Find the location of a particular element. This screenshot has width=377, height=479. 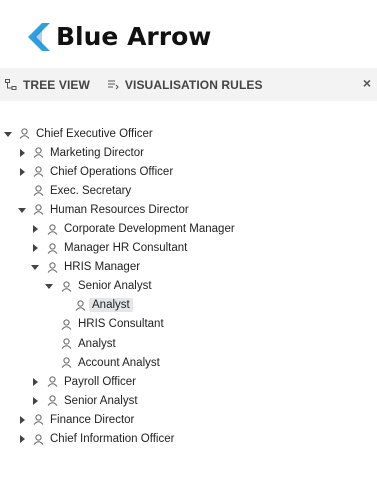

tree-node-label: Exec. Secretary is located at coordinates (90, 191).